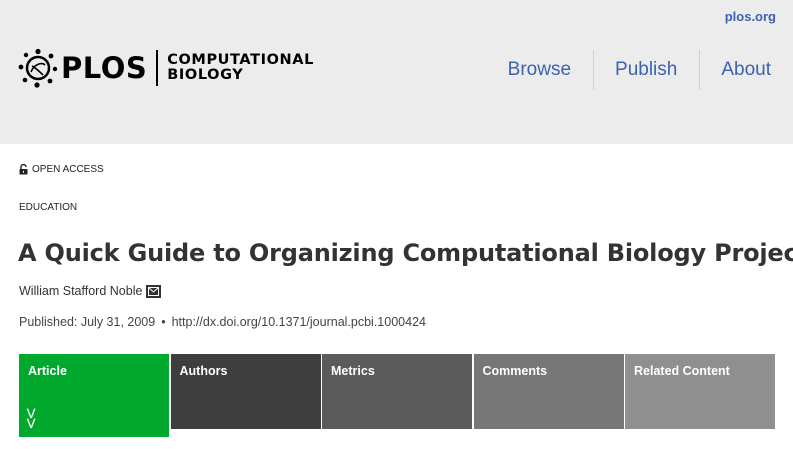  Describe the element at coordinates (205, 75) in the screenshot. I see `journal-name-line2: BIOLOGY` at that location.